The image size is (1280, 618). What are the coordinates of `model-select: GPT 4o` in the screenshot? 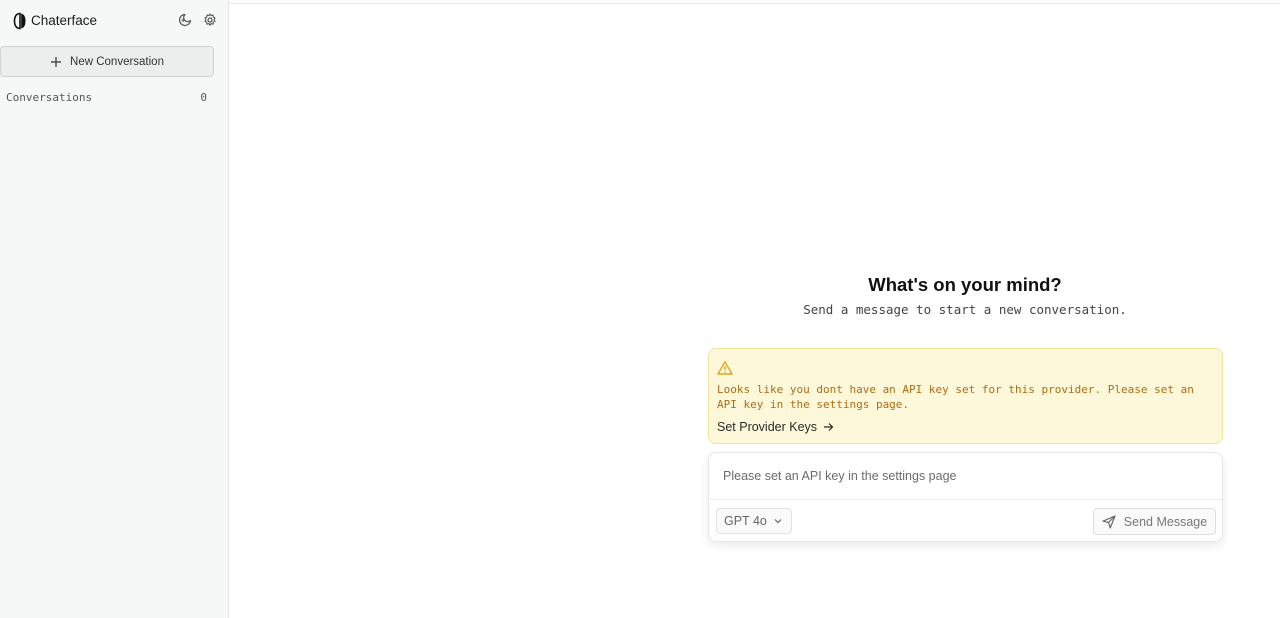 It's located at (754, 521).